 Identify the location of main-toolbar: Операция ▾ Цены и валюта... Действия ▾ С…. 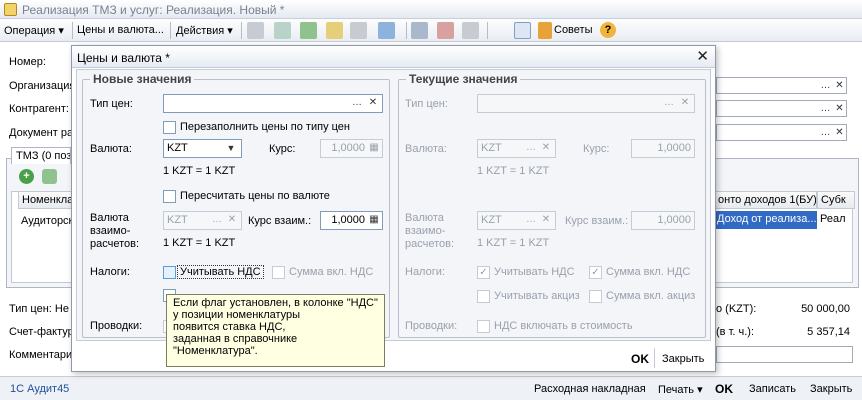
(431, 30).